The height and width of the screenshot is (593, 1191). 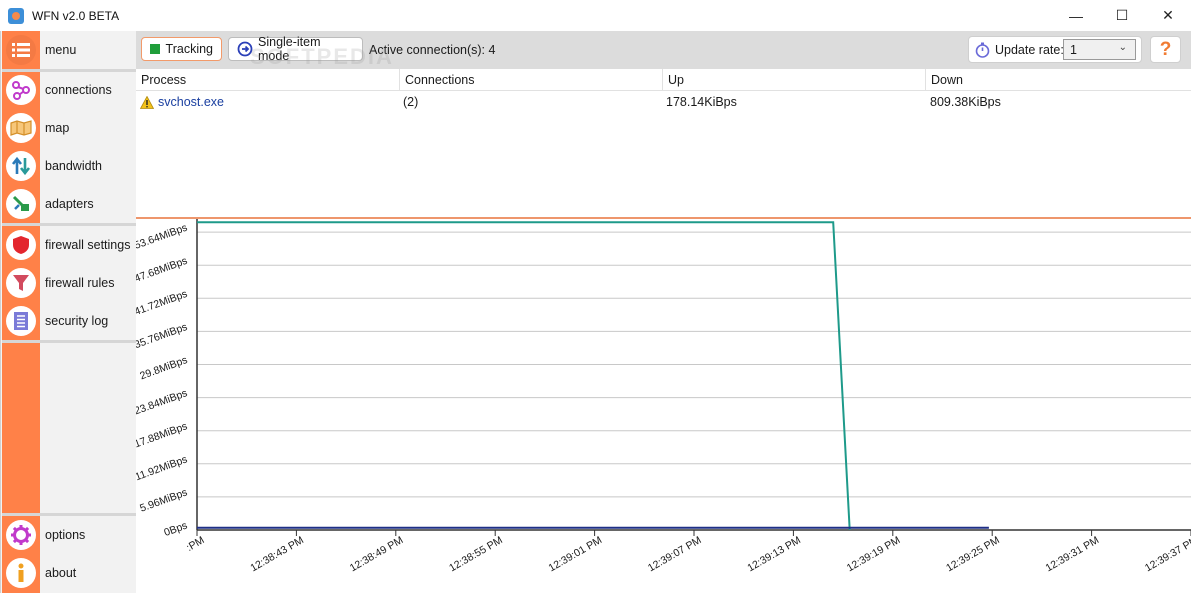 What do you see at coordinates (61, 573) in the screenshot?
I see `sidebar-item-label: about` at bounding box center [61, 573].